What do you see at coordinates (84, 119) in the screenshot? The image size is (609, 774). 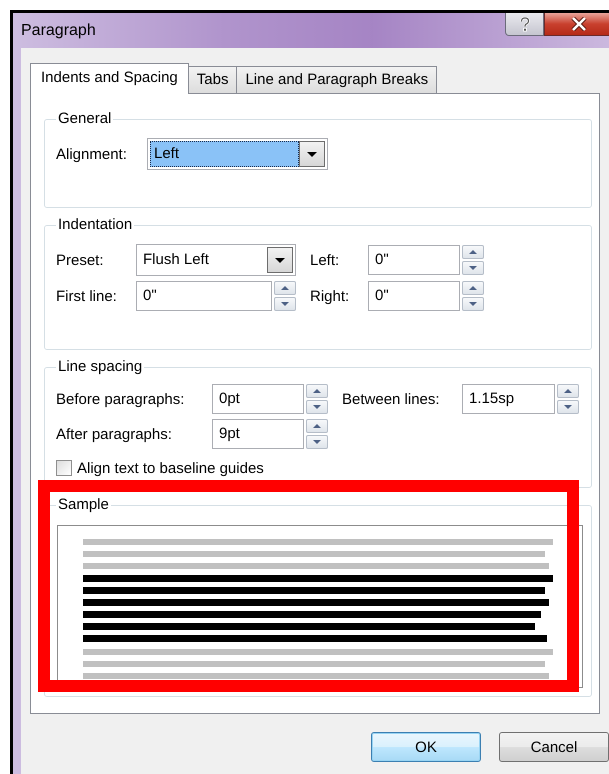 I see `group-title: General` at bounding box center [84, 119].